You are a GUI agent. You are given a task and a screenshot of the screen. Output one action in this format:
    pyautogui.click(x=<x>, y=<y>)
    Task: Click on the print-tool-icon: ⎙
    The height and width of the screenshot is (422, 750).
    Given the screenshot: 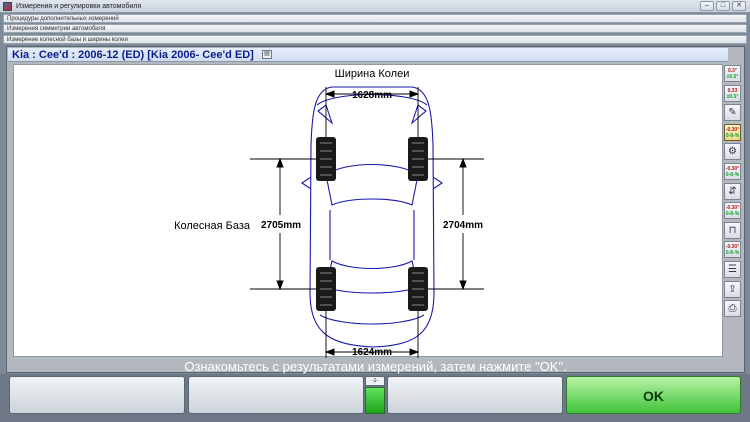 What is the action you would take?
    pyautogui.click(x=732, y=309)
    